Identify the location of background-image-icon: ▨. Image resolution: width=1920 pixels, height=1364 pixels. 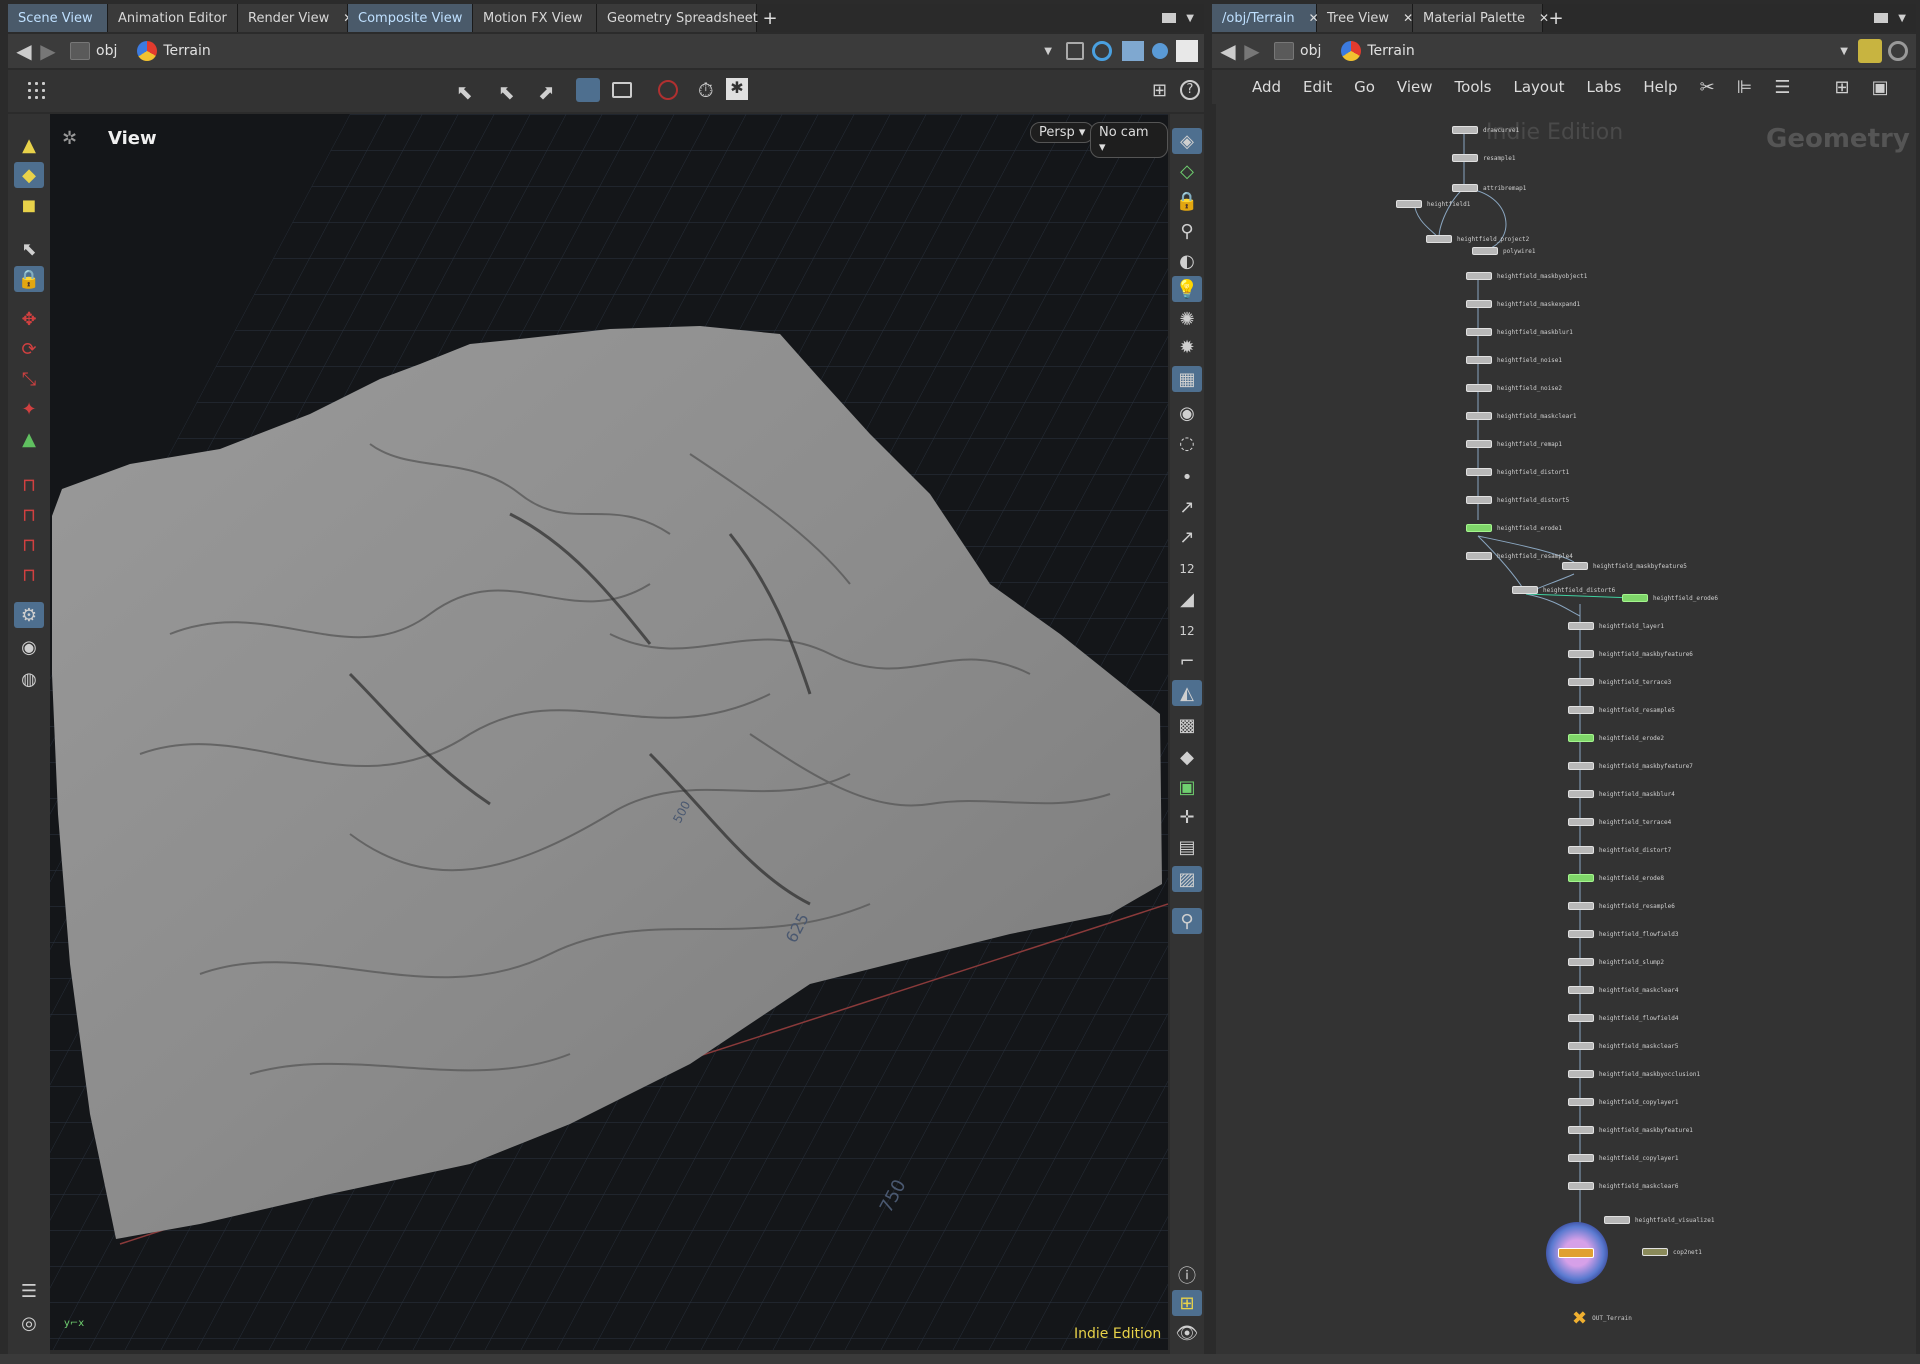
(1187, 879).